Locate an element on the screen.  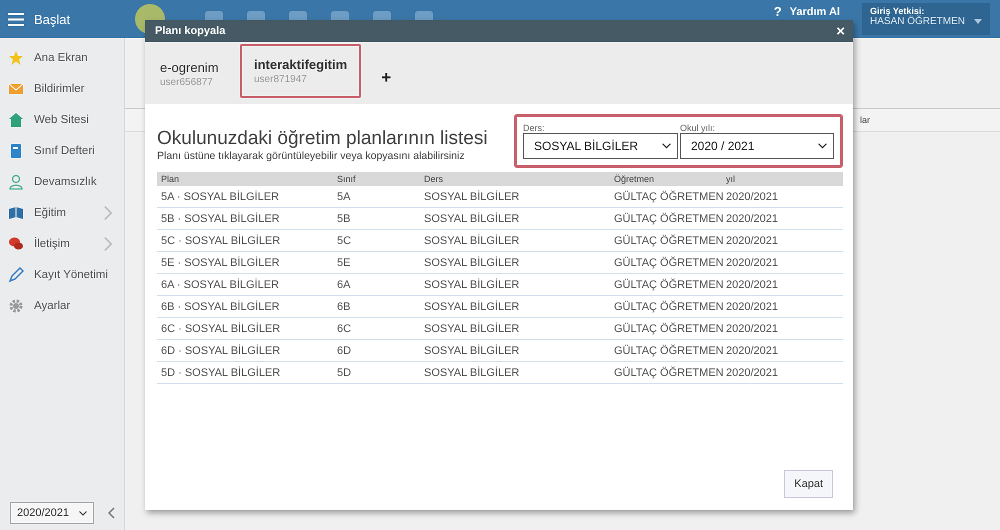
filter-dropdown: SOSYAL BİLGİLER is located at coordinates (600, 146).